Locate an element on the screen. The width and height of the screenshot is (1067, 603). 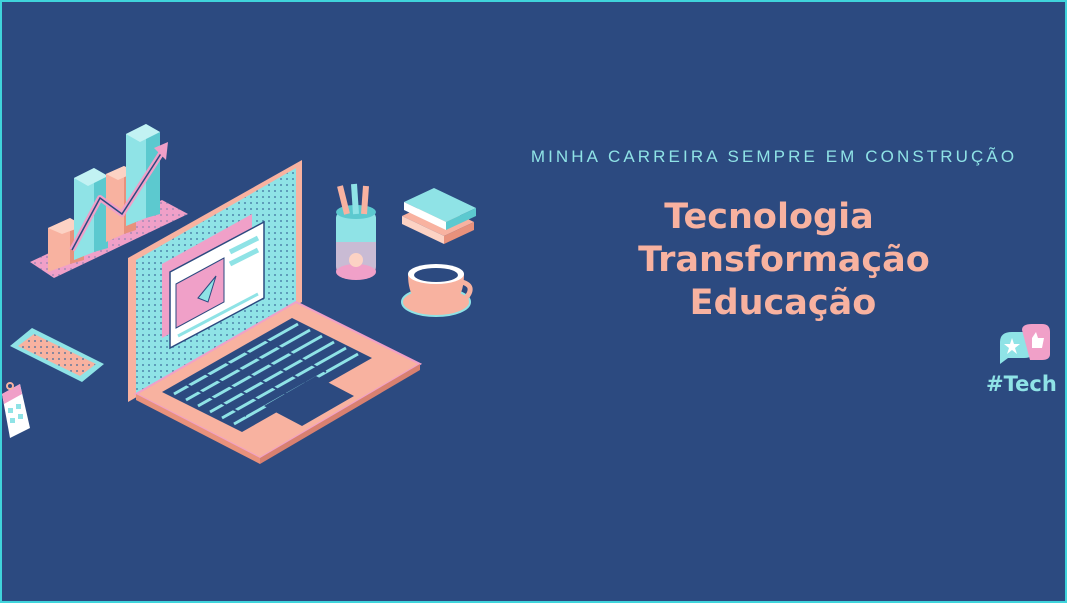
pencil-cup-icon is located at coordinates (356, 231).